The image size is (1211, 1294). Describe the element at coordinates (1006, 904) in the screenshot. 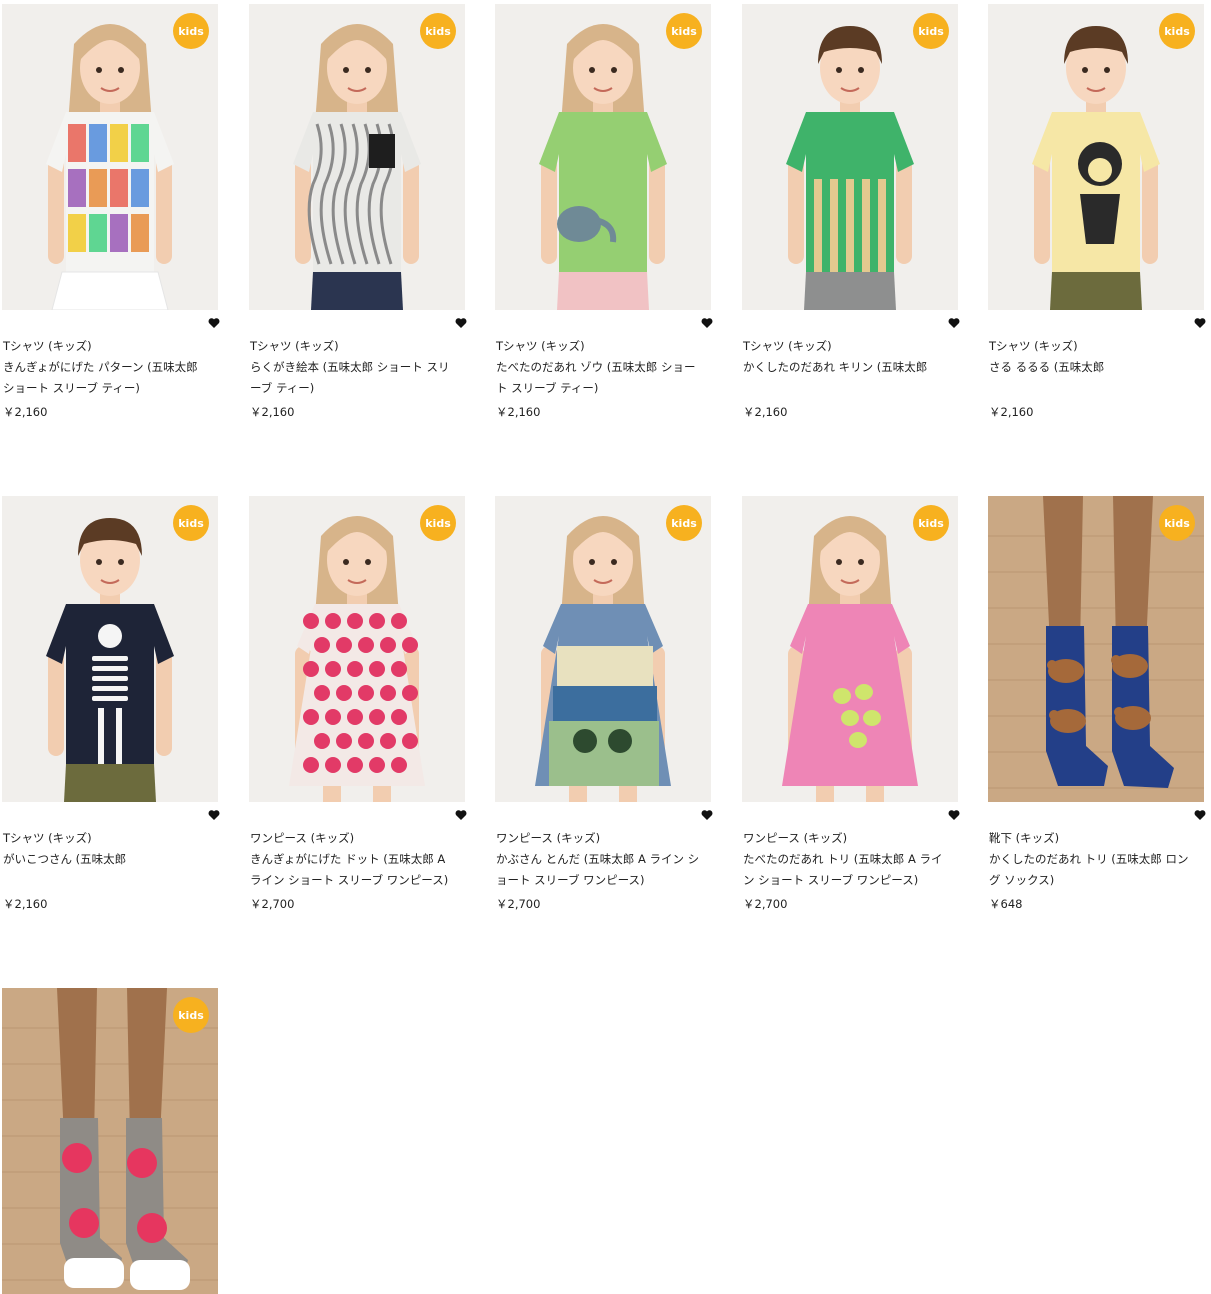

I see `product-price: ￥648` at that location.